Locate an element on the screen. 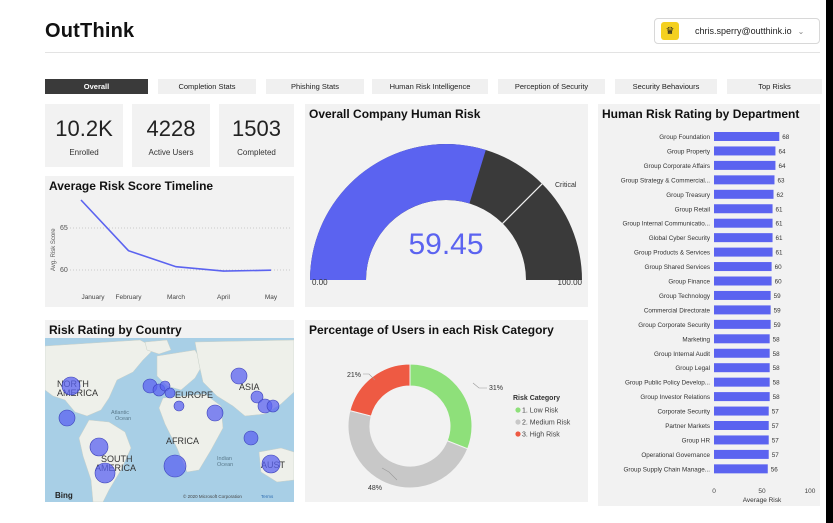  map-label-atlantic: Atlantic Ocean is located at coordinates (121, 416).